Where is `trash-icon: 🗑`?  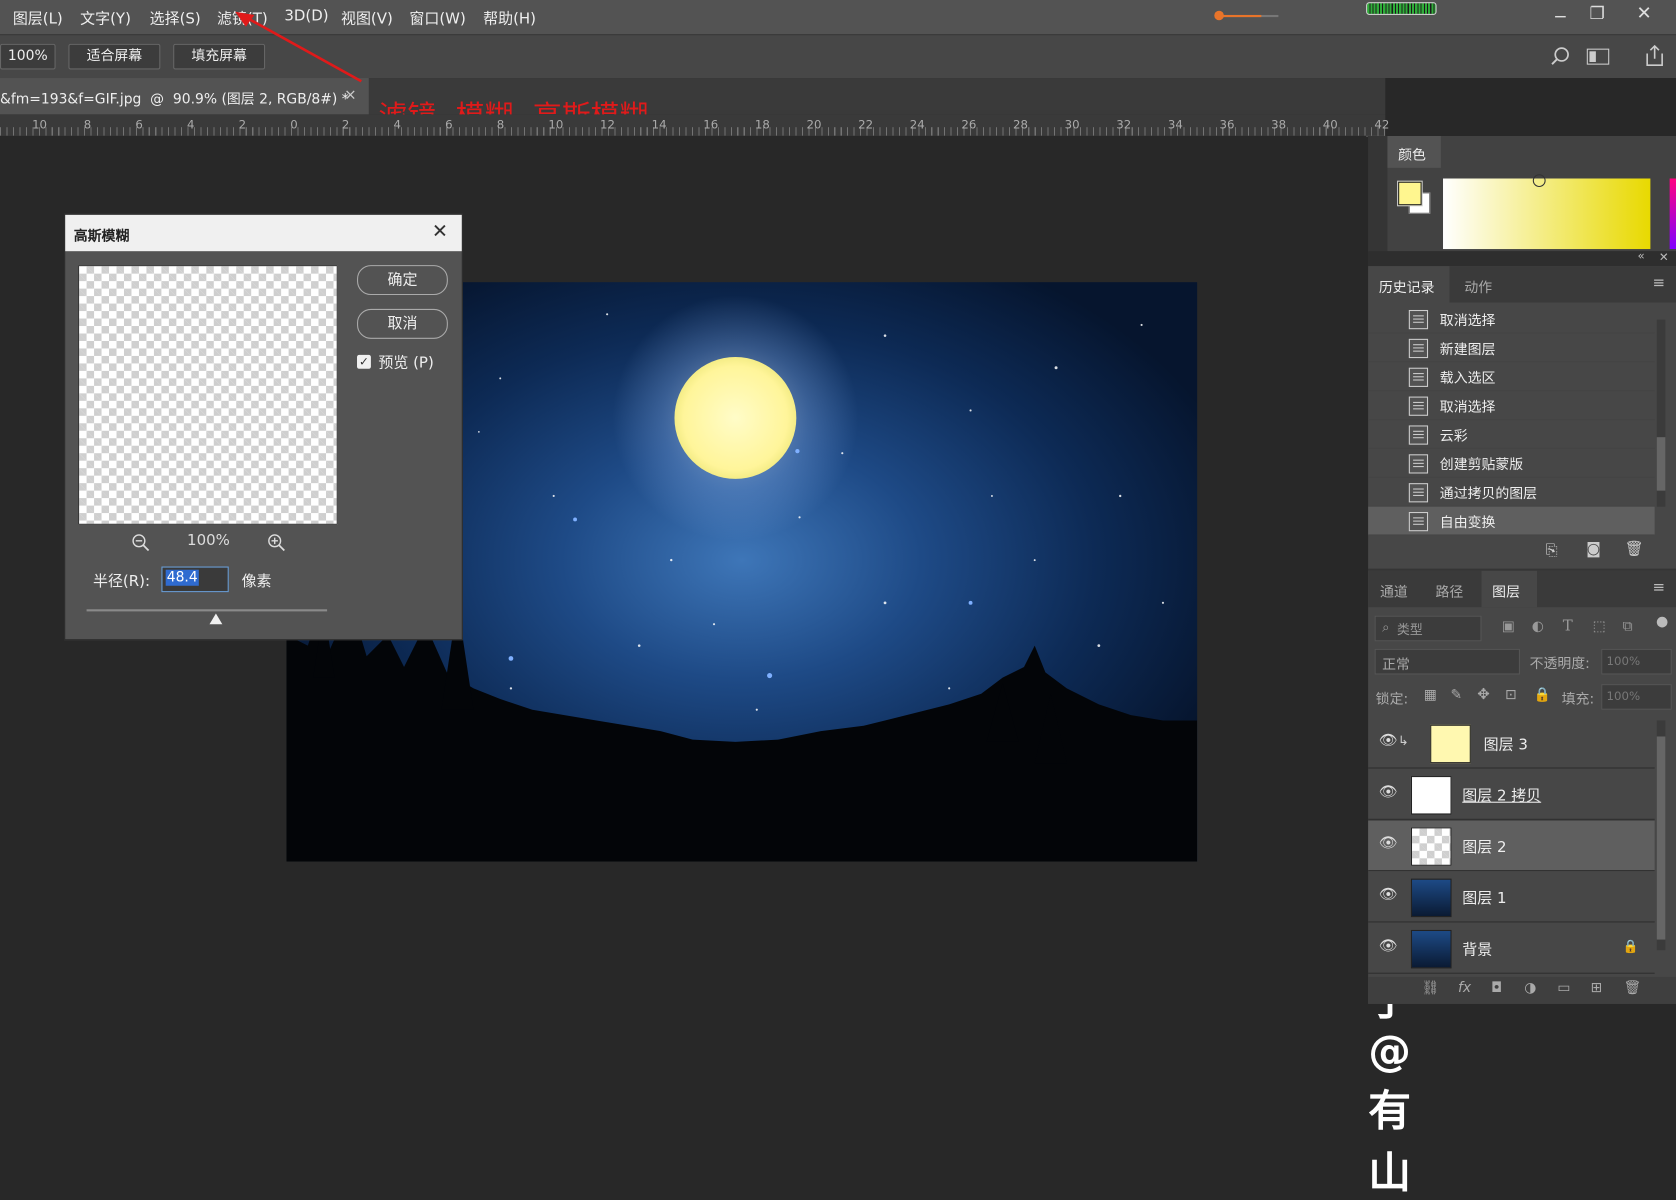 trash-icon: 🗑 is located at coordinates (1634, 549).